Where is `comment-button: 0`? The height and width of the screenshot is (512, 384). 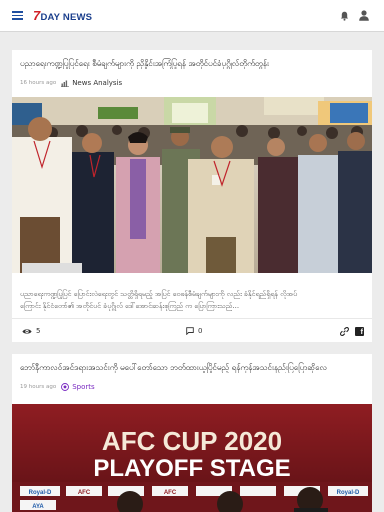 comment-button: 0 is located at coordinates (194, 331).